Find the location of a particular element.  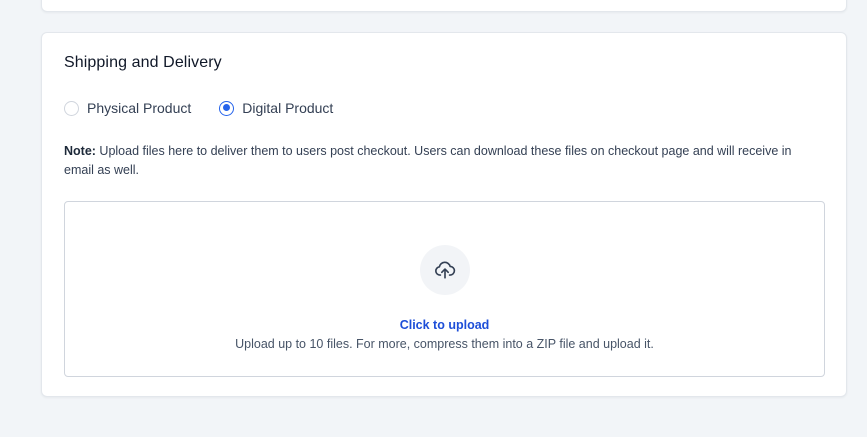

upload-cloud-icon is located at coordinates (445, 270).